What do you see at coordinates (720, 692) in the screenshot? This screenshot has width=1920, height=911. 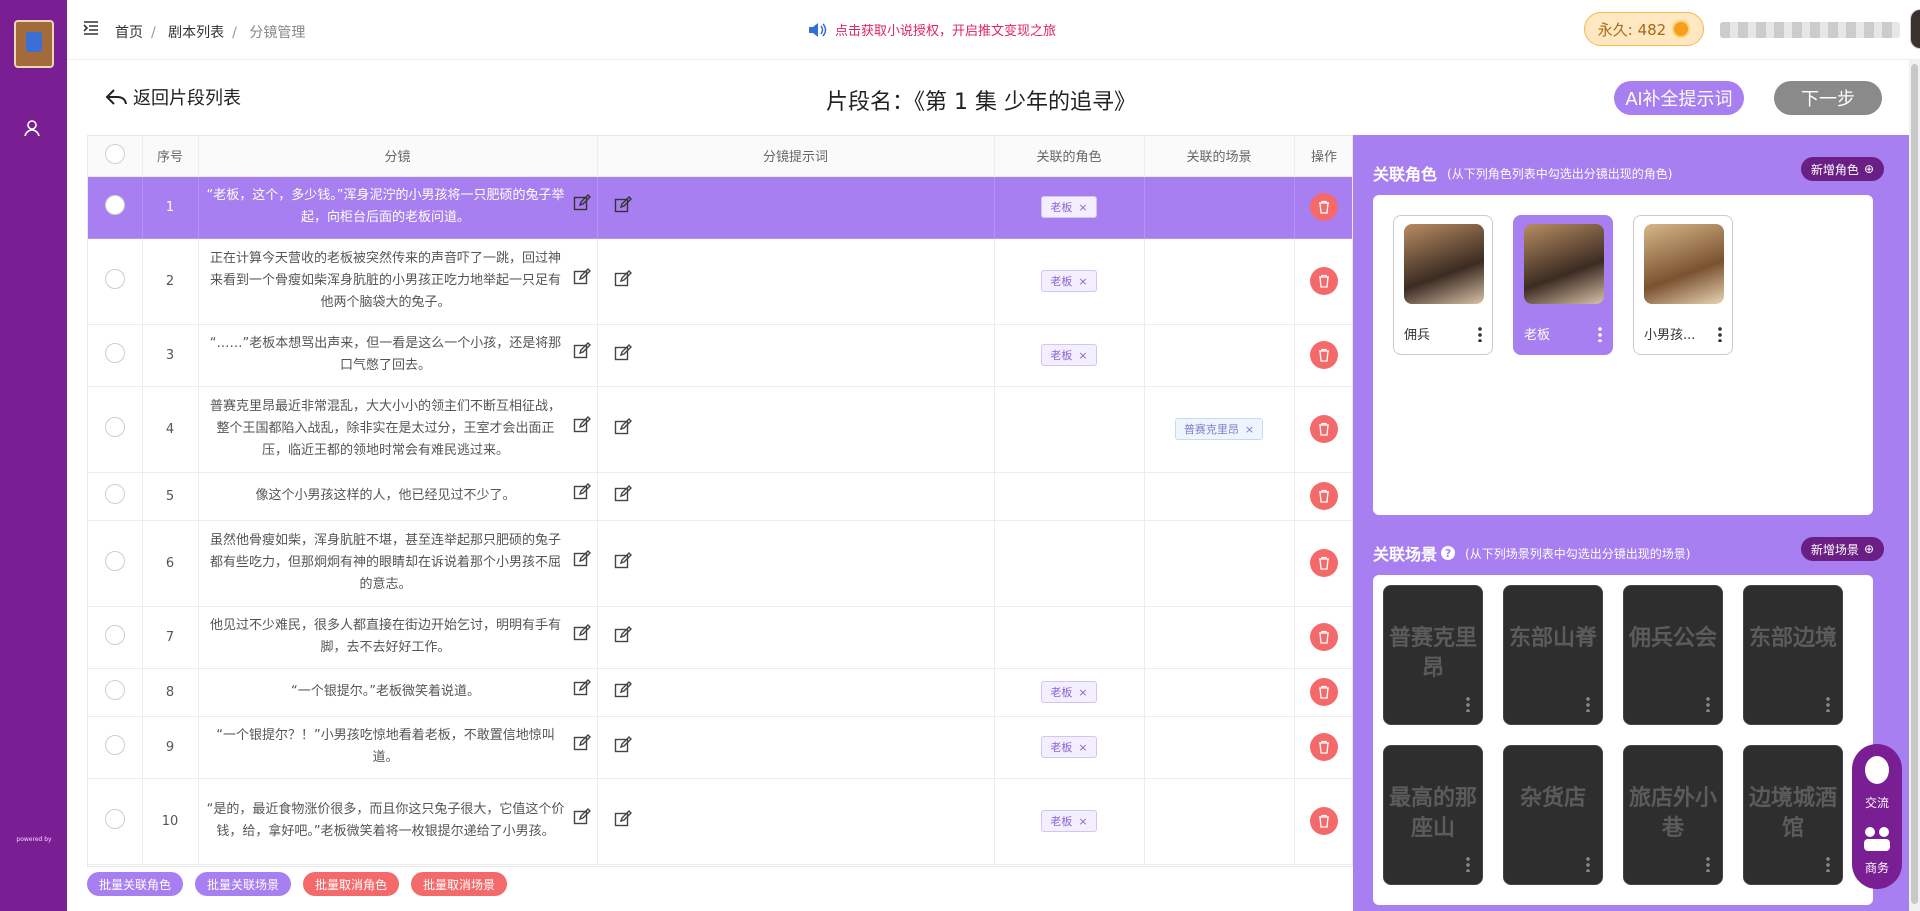 I see `table-row: 8 “一个银提尔。”老板微笑着说道。 老板 ×` at bounding box center [720, 692].